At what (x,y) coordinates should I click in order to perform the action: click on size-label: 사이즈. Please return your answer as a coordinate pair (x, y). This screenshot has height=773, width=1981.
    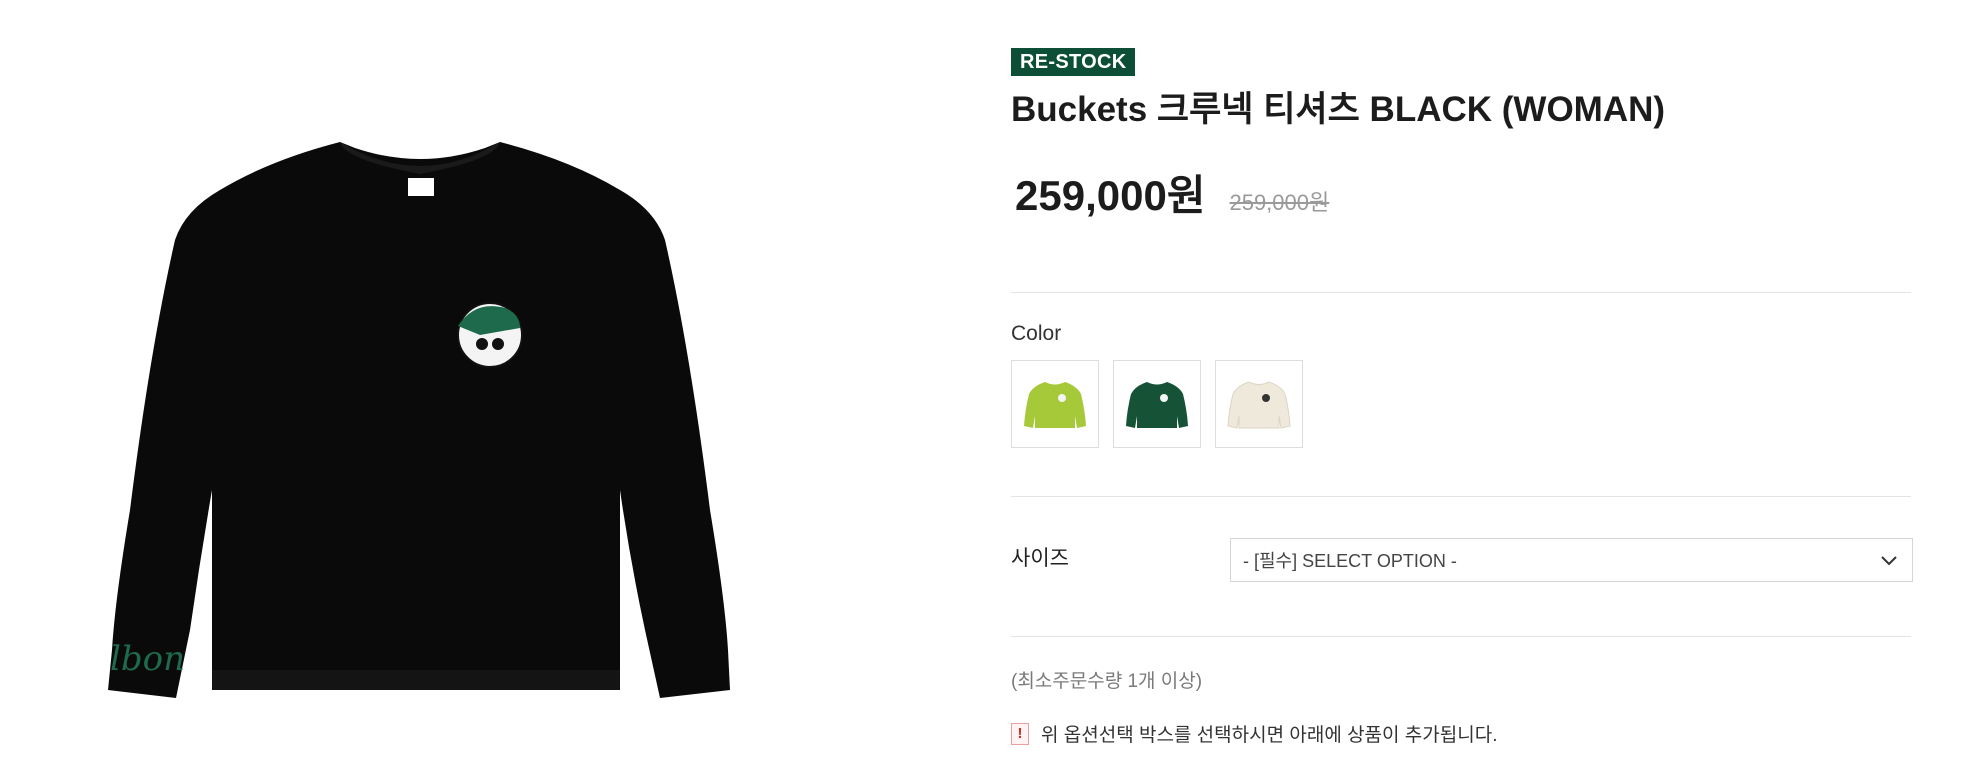
    Looking at the image, I should click on (1040, 558).